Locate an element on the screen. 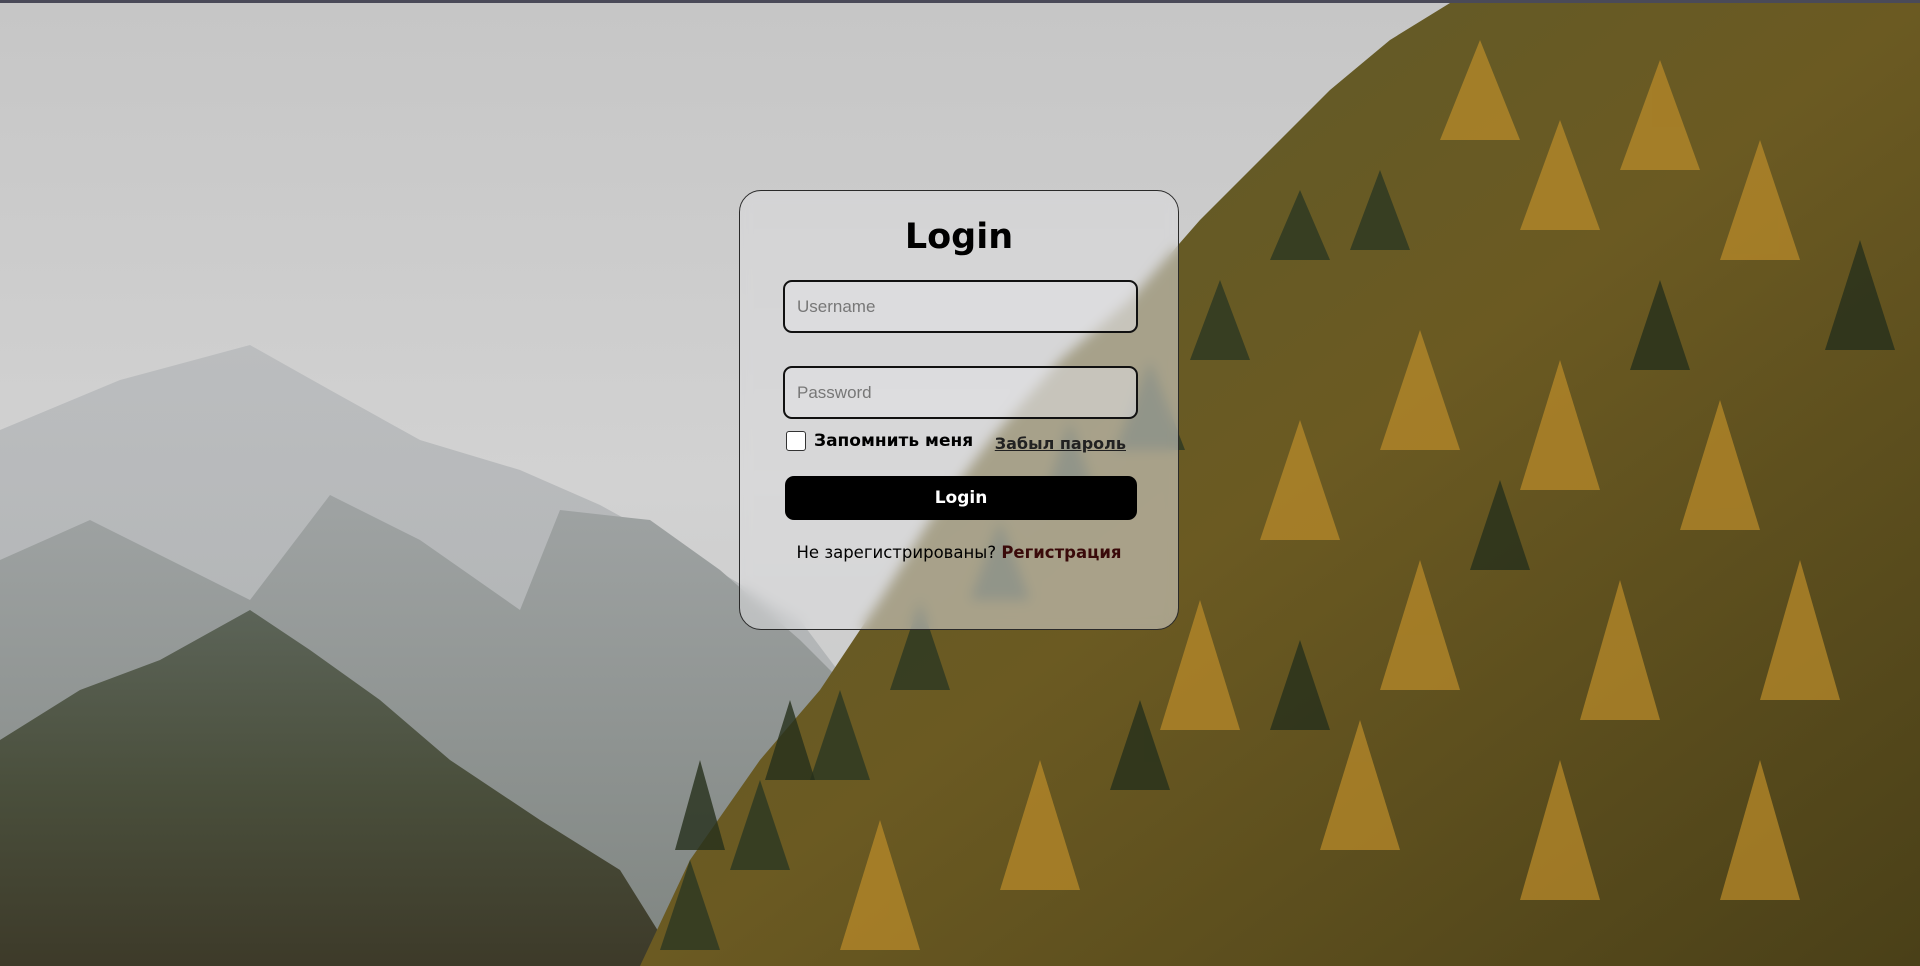  login-button: Login is located at coordinates (961, 498).